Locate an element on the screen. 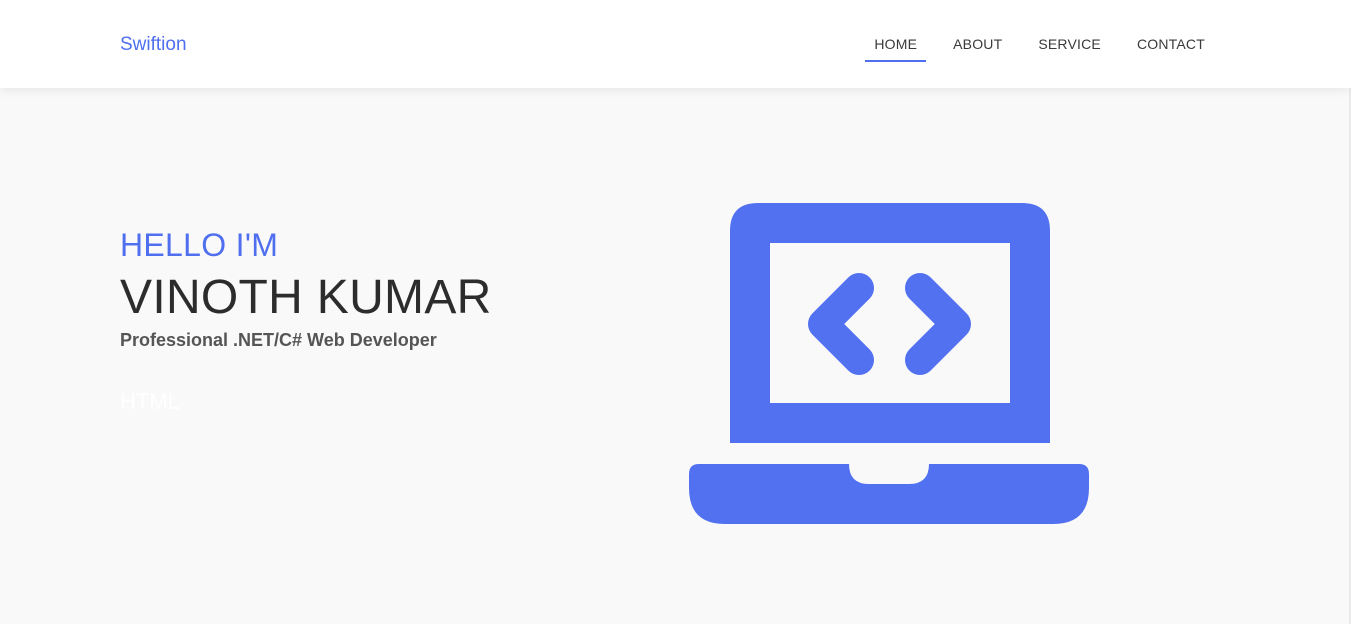 This screenshot has width=1351, height=624. chevron-right-icon is located at coordinates (938, 324).